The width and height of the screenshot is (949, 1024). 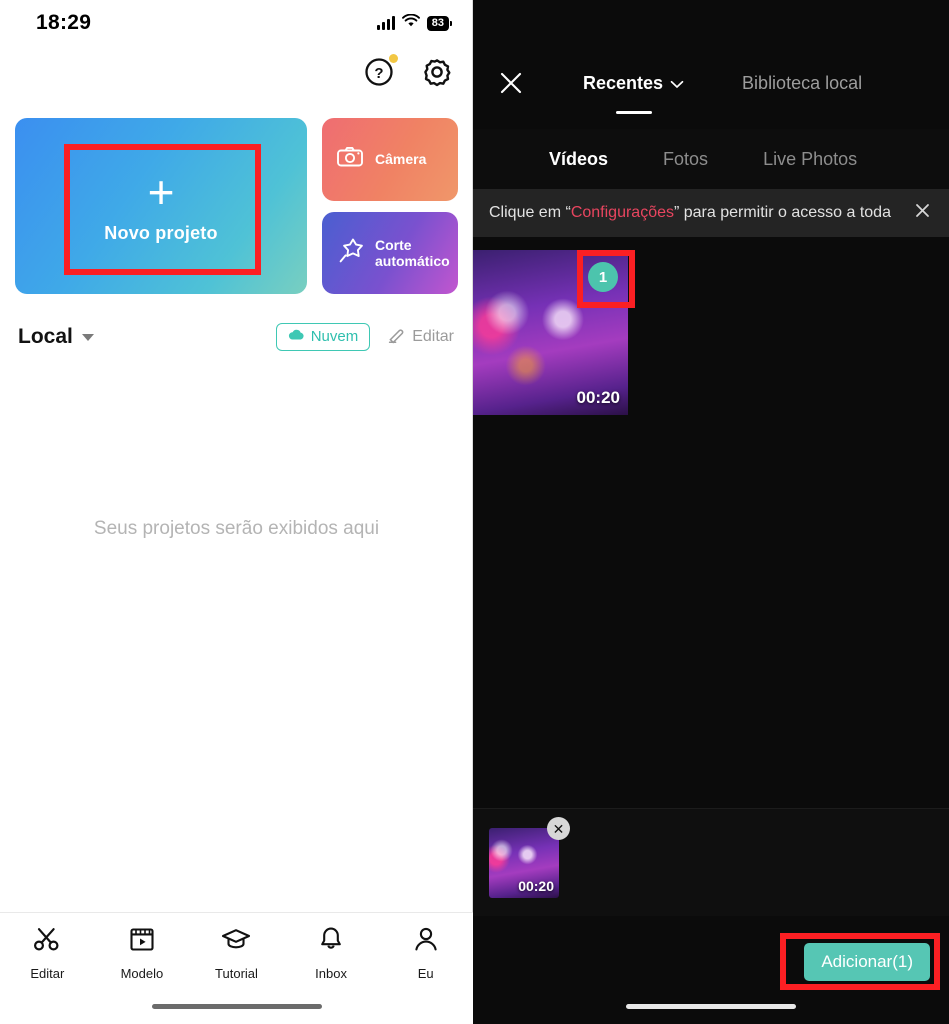 What do you see at coordinates (412, 252) in the screenshot?
I see `auto-cut-label: Corte automático` at bounding box center [412, 252].